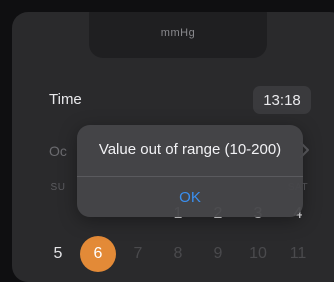 This screenshot has height=282, width=334. I want to click on alert-message: Value out of range (10-200), so click(190, 149).